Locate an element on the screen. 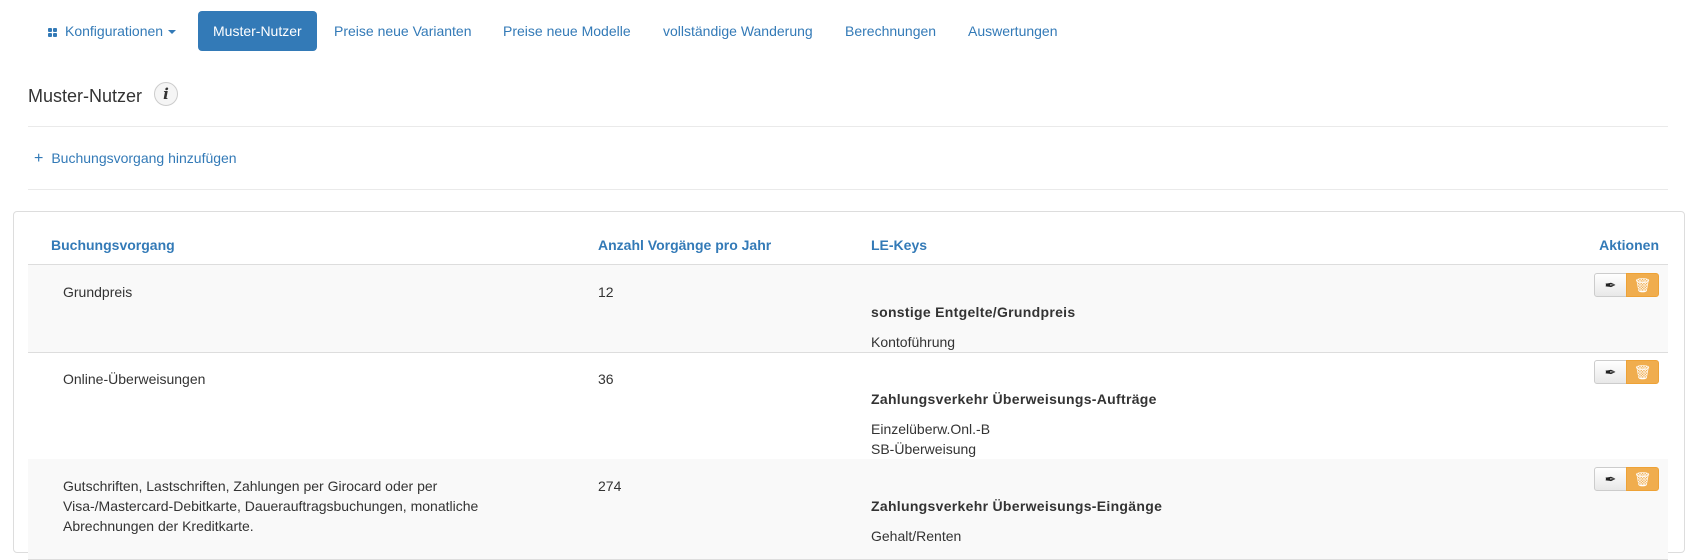 This screenshot has height=560, width=1696. le-key-group: sonstige Entgelte/Grundpreis is located at coordinates (973, 312).